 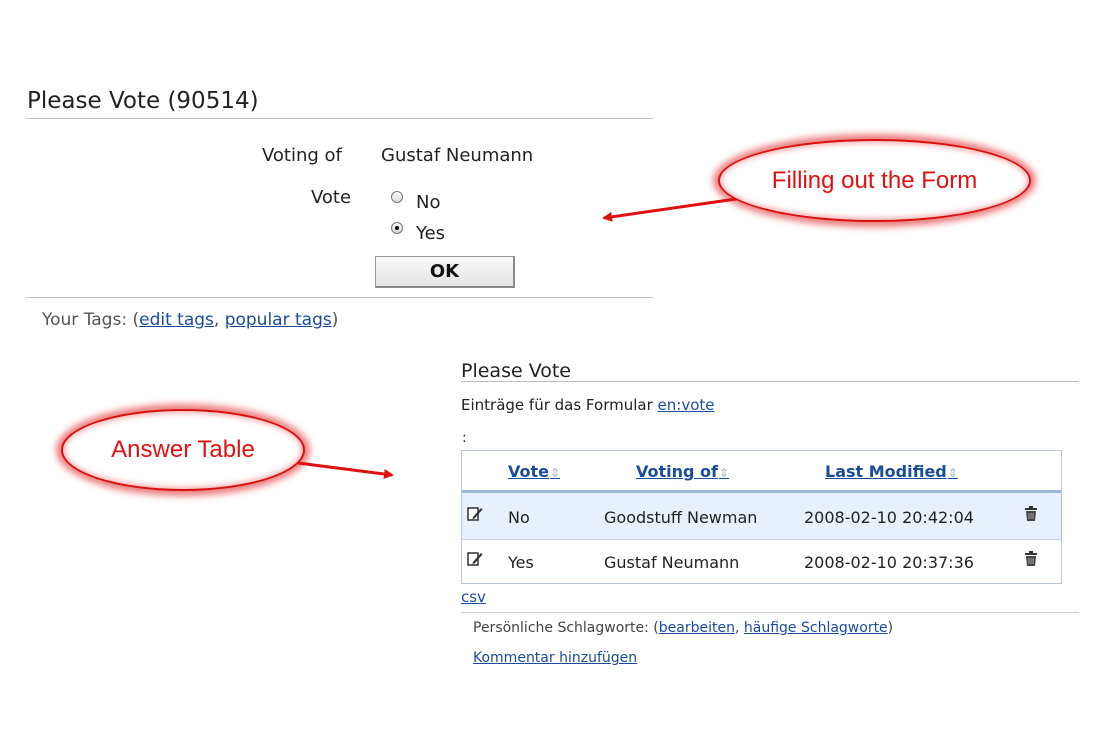 What do you see at coordinates (681, 517) in the screenshot?
I see `row1-voting-of: Goodstuff Newman` at bounding box center [681, 517].